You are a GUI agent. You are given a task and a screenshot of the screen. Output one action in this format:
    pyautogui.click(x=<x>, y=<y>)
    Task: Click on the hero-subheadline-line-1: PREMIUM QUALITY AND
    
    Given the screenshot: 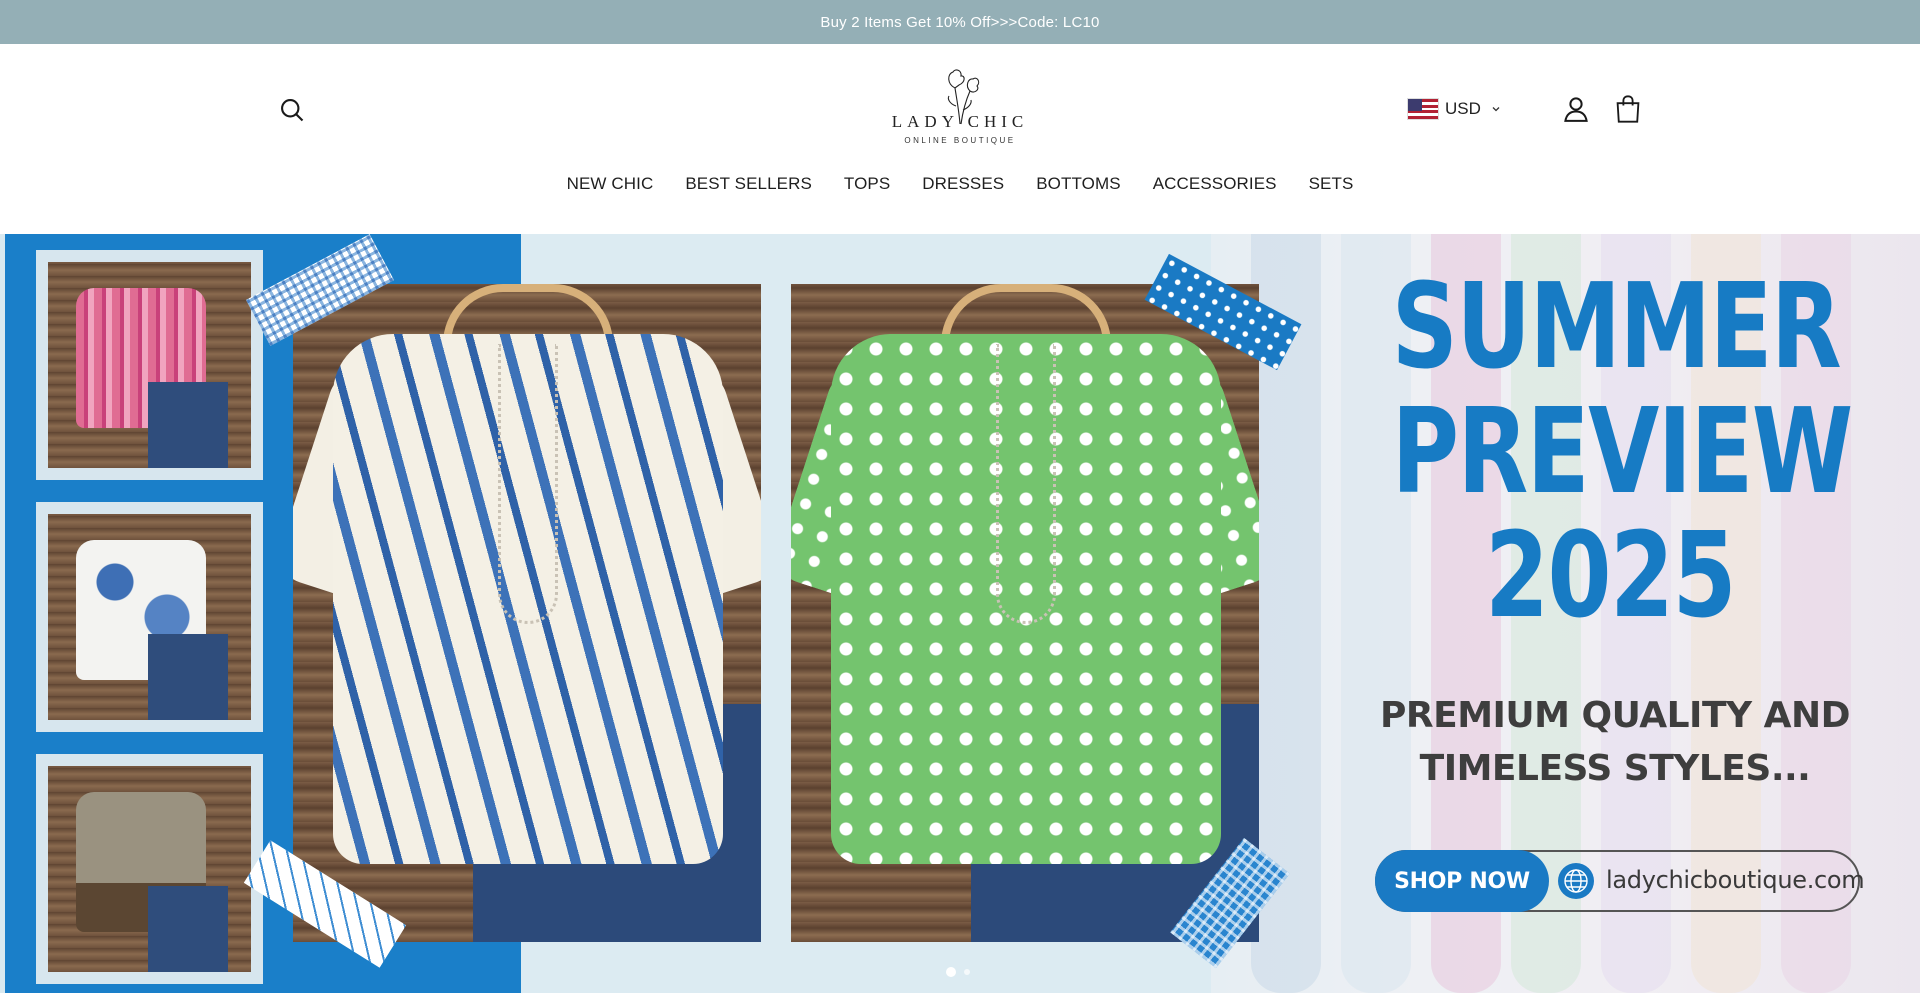 What is the action you would take?
    pyautogui.click(x=1615, y=715)
    